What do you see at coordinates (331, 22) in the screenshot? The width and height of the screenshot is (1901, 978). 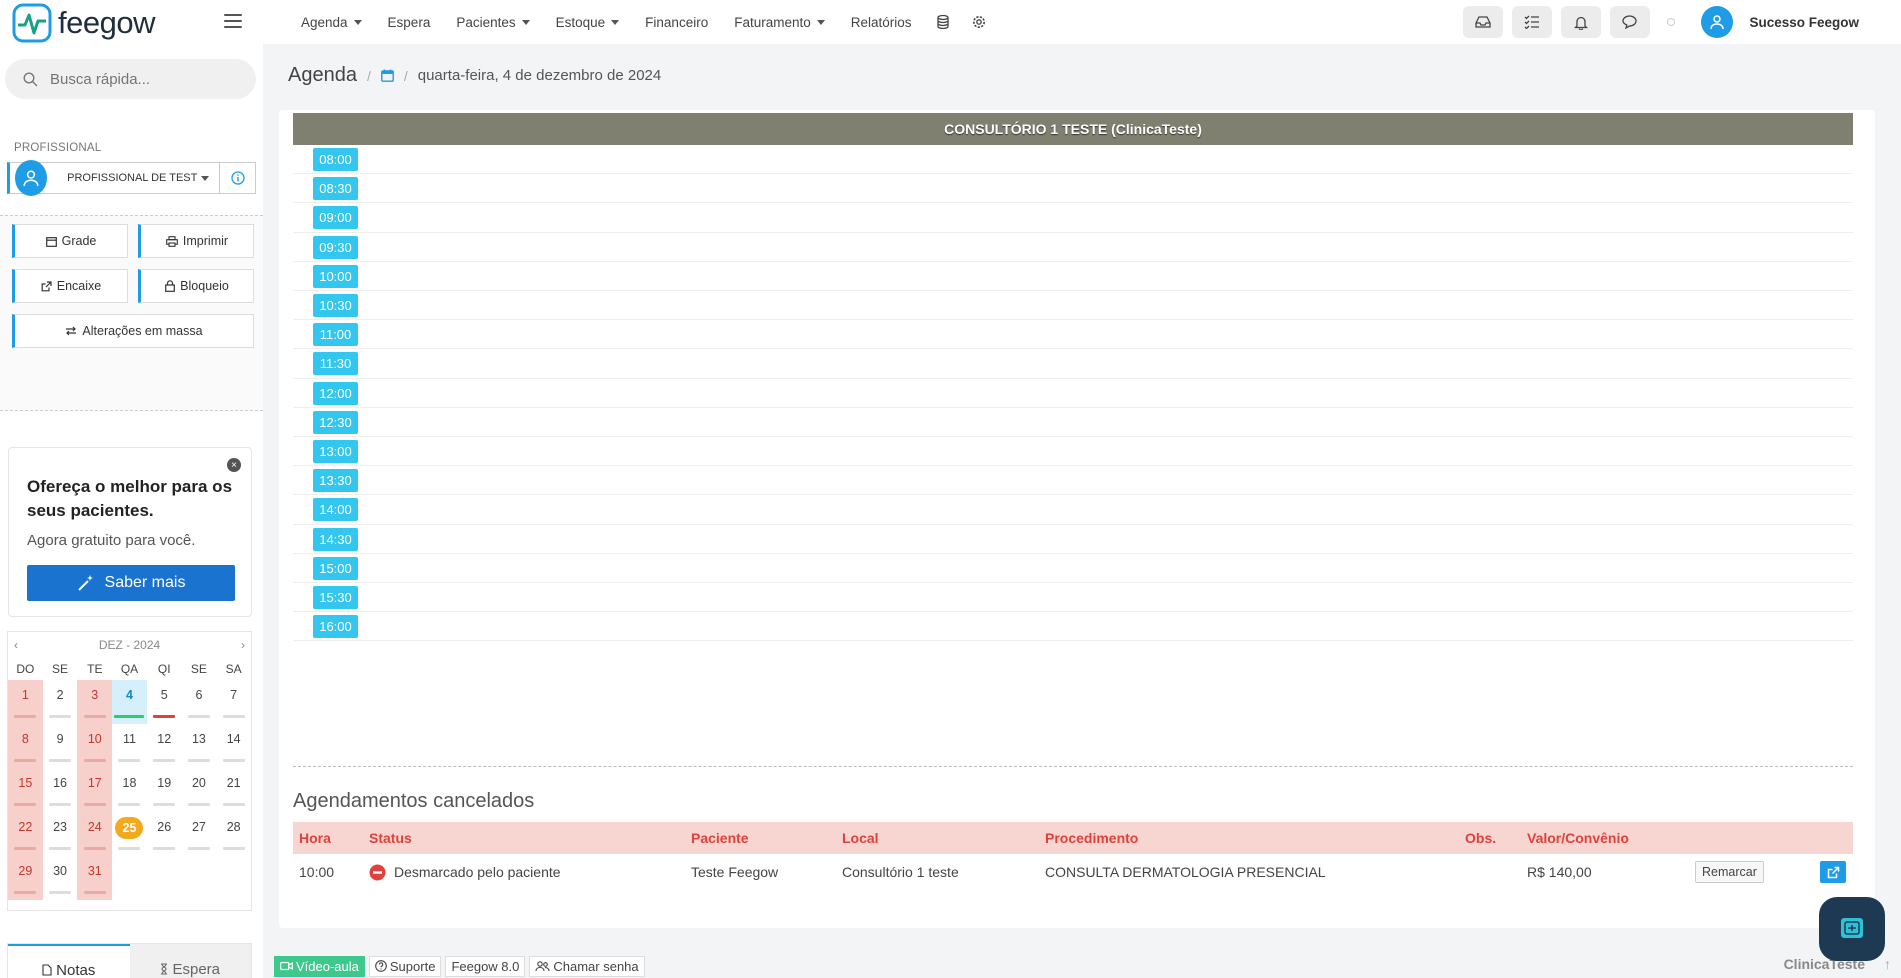 I see `menu-agenda: Agenda` at bounding box center [331, 22].